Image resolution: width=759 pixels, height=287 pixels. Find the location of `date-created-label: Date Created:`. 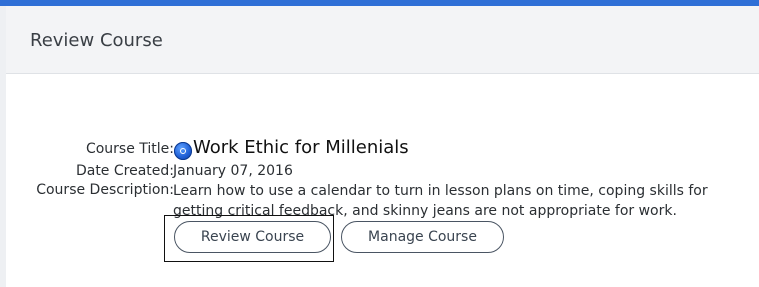

date-created-label: Date Created: is located at coordinates (124, 171).